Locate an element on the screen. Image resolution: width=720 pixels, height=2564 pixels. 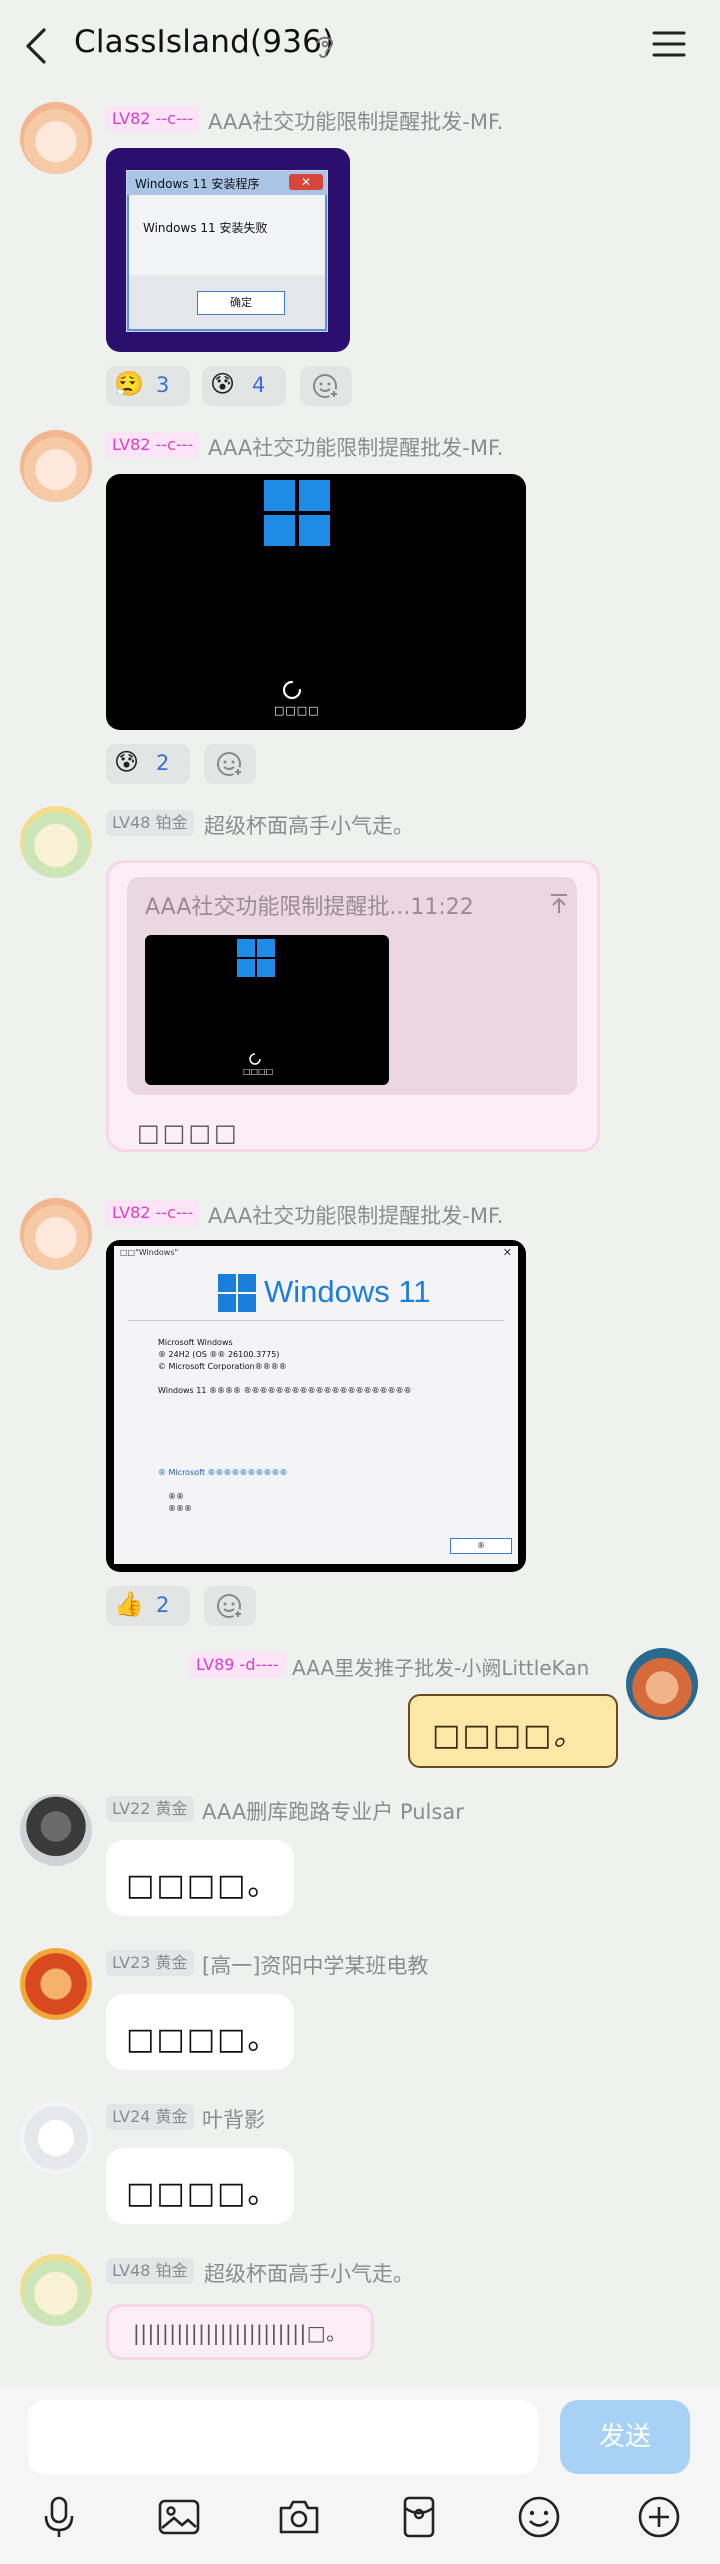
reaction-count: 3 is located at coordinates (163, 385).